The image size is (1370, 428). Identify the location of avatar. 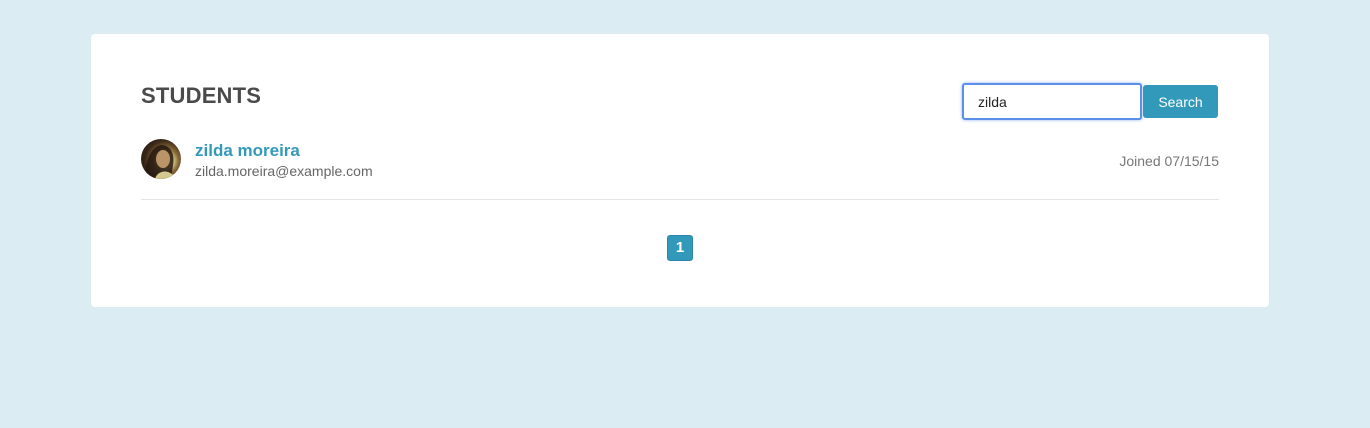
(161, 159).